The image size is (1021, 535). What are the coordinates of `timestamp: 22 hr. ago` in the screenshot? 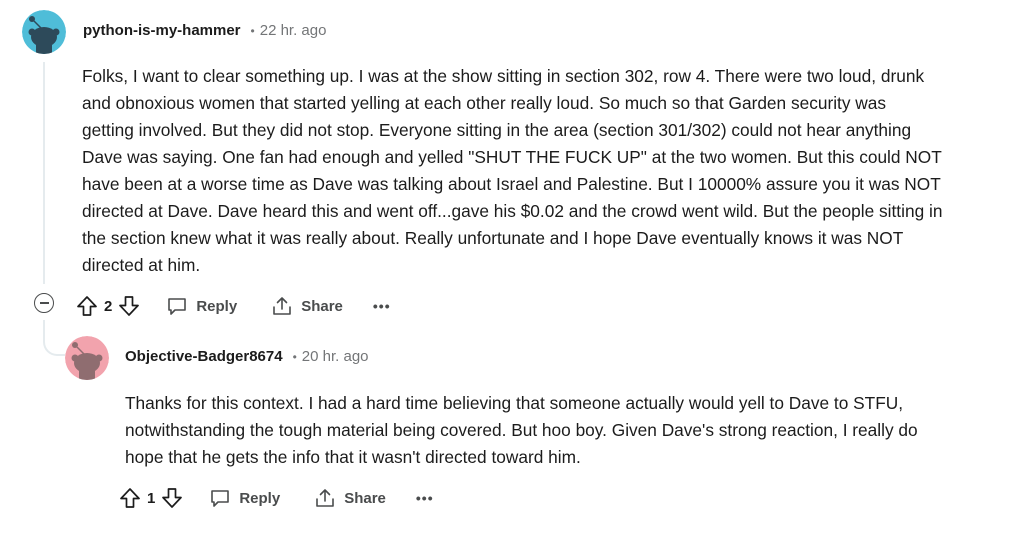 It's located at (293, 30).